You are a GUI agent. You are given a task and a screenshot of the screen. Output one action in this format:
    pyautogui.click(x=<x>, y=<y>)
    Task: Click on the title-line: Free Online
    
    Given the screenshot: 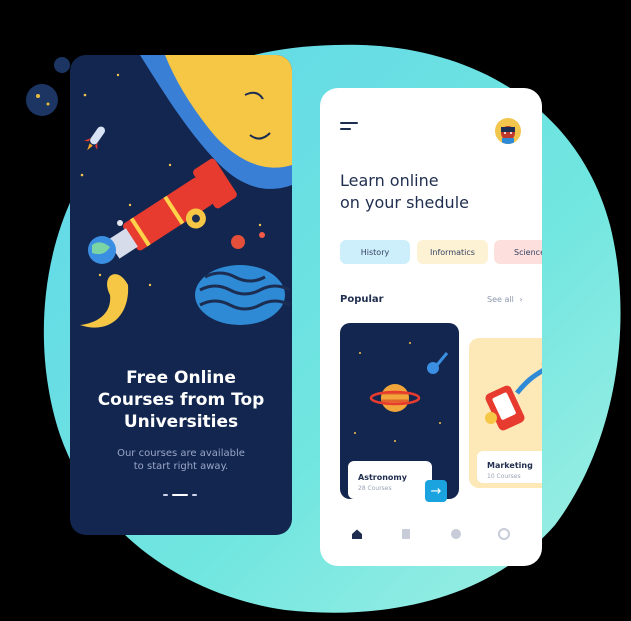 What is the action you would take?
    pyautogui.click(x=181, y=378)
    